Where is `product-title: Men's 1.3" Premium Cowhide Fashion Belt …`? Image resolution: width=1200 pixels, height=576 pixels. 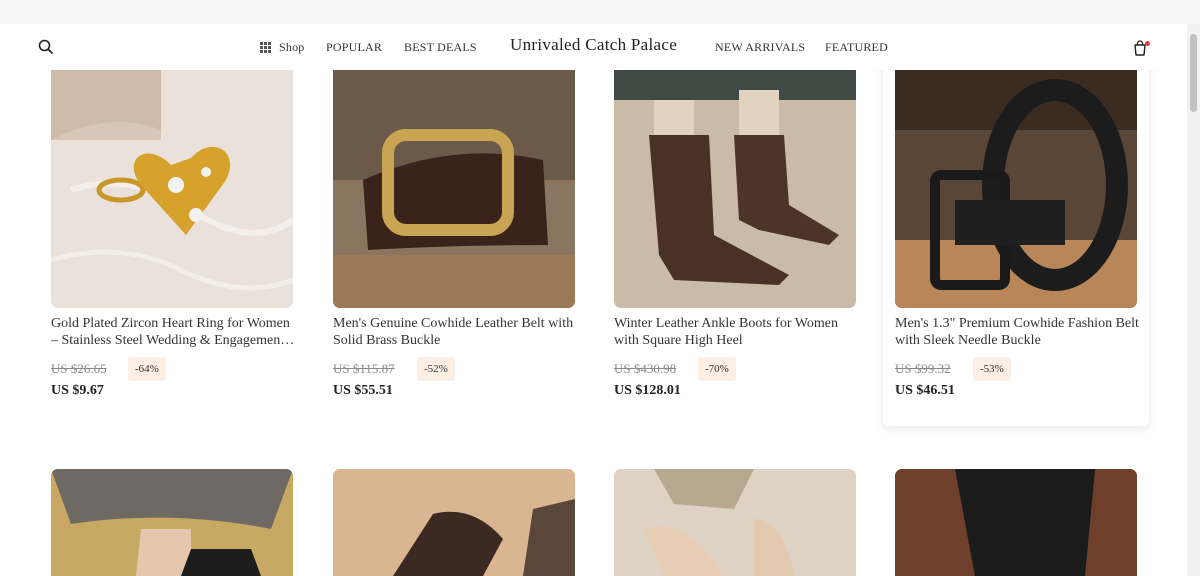
product-title: Men's 1.3" Premium Cowhide Fashion Belt … is located at coordinates (1017, 332).